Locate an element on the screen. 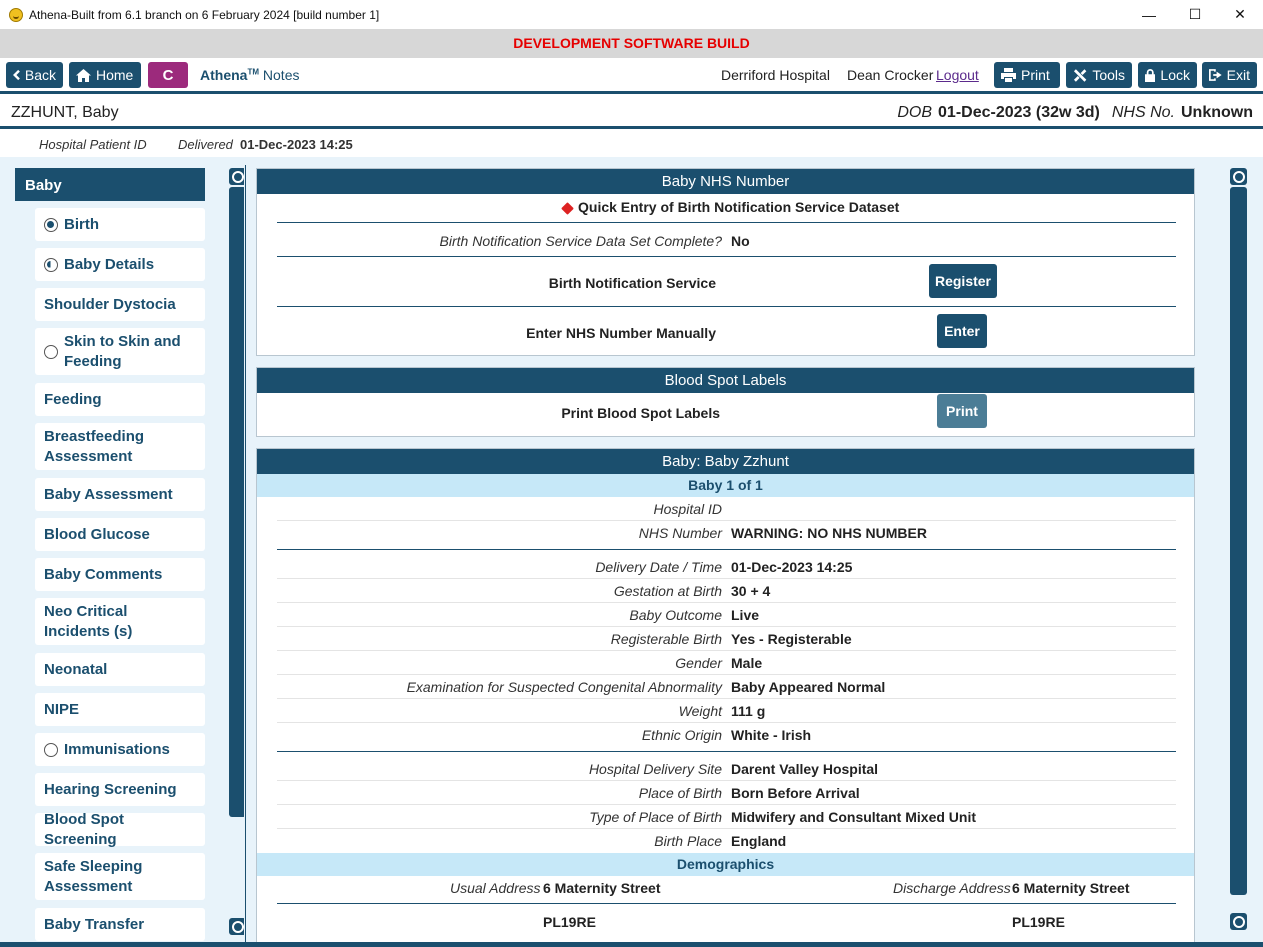 The width and height of the screenshot is (1263, 947). delivered-label: Delivered is located at coordinates (205, 144).